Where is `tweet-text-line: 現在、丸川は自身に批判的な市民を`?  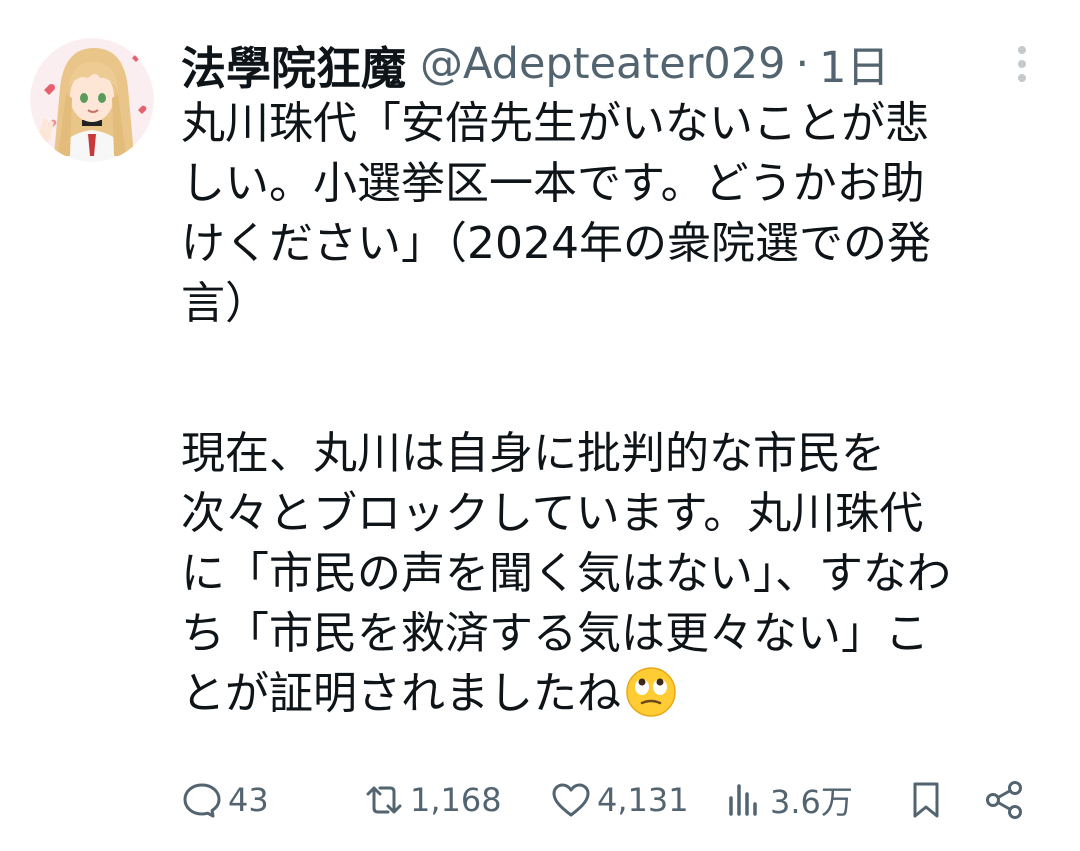 tweet-text-line: 現在、丸川は自身に批判的な市民を is located at coordinates (533, 453).